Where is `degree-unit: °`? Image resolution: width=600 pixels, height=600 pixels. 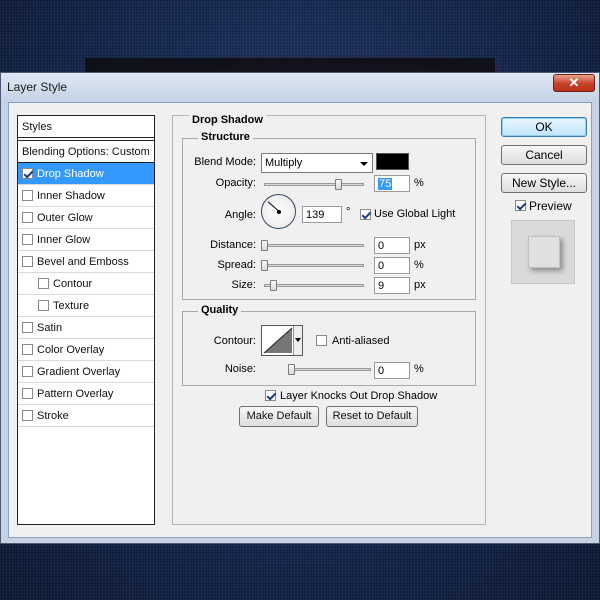
degree-unit: ° is located at coordinates (348, 212).